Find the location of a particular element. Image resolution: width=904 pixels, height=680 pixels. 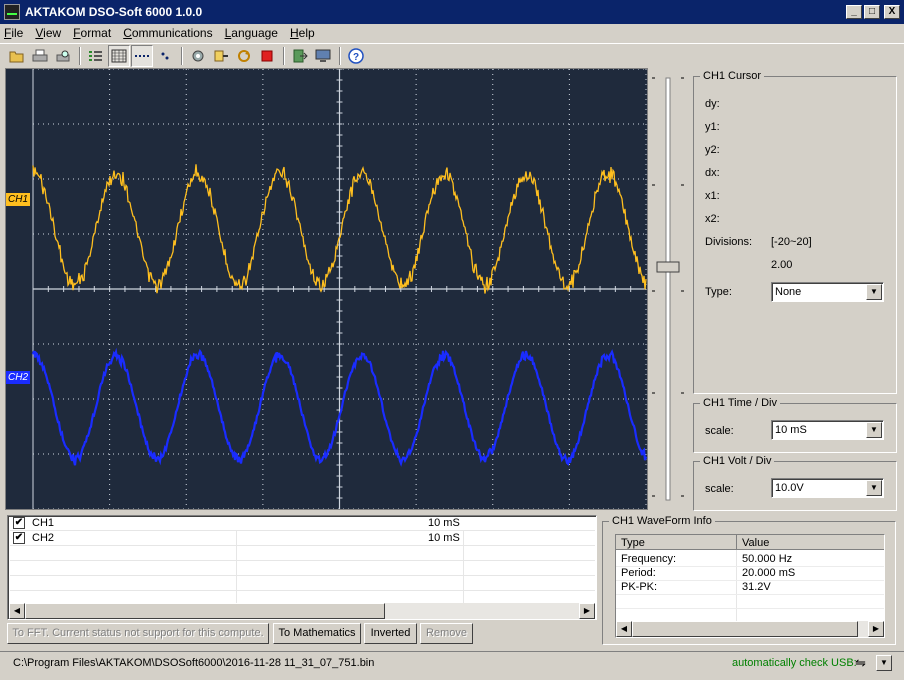

vertical-position-slider is located at coordinates (669, 289).